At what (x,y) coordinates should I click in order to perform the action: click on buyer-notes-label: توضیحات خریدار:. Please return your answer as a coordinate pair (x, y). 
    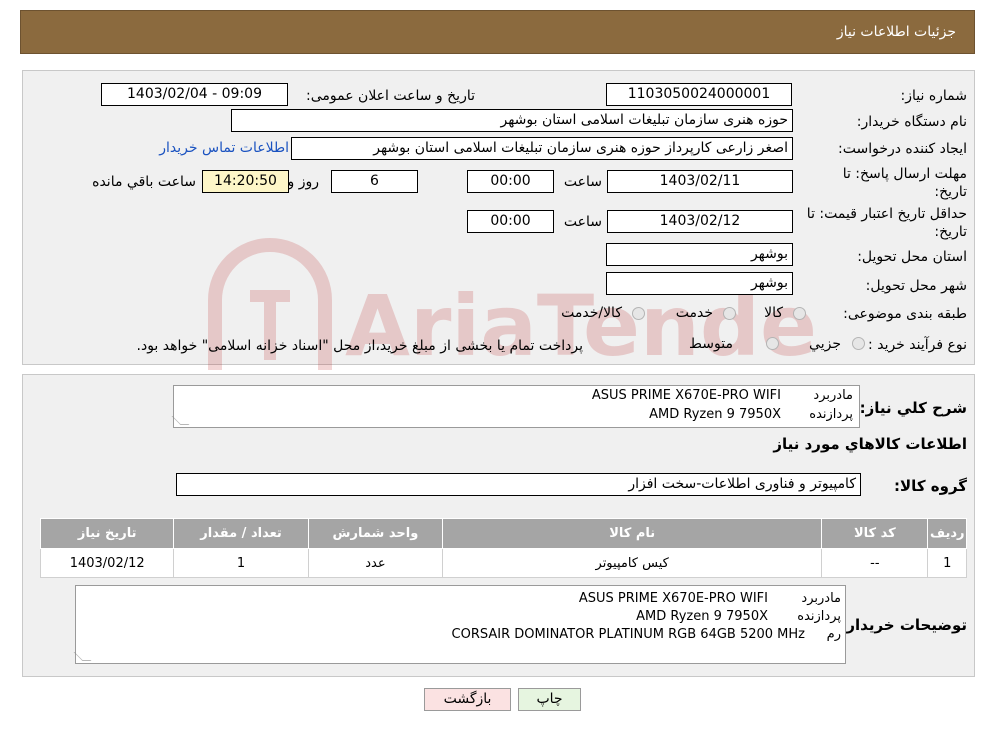
    Looking at the image, I should click on (903, 625).